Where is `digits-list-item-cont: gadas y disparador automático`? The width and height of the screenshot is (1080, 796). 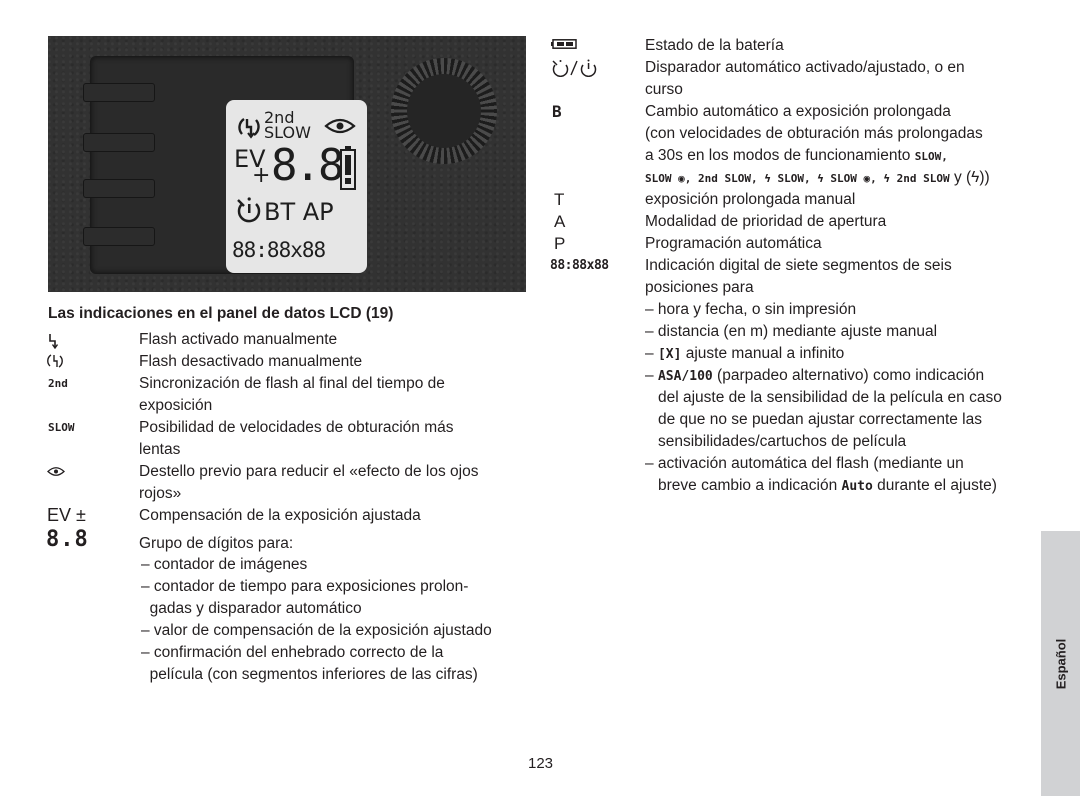
digits-list-item-cont: gadas y disparador automático is located at coordinates (251, 608).